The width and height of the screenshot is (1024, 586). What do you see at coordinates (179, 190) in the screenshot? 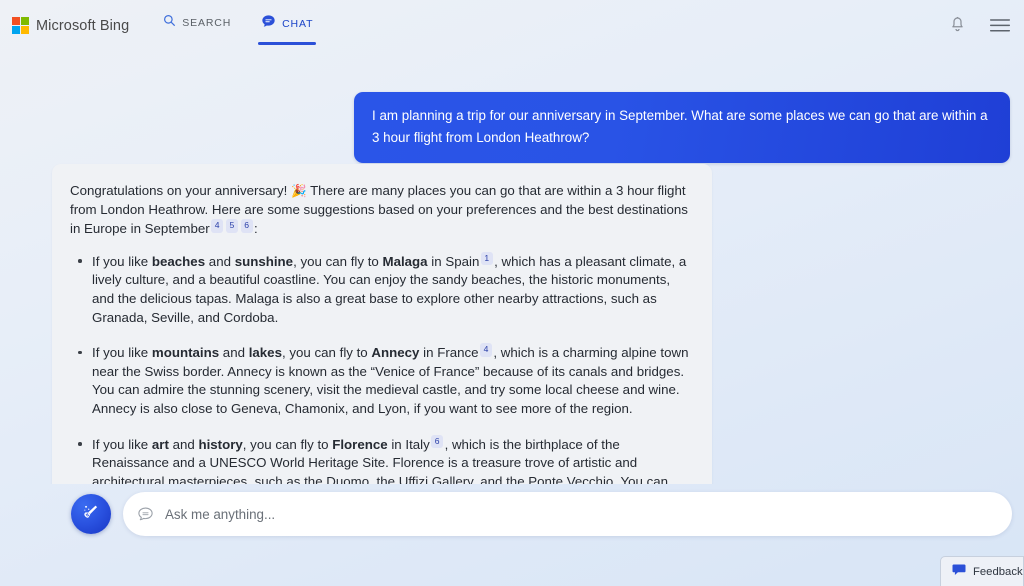
I see `intro-text-part1: Congratulations on your anniversary!` at bounding box center [179, 190].